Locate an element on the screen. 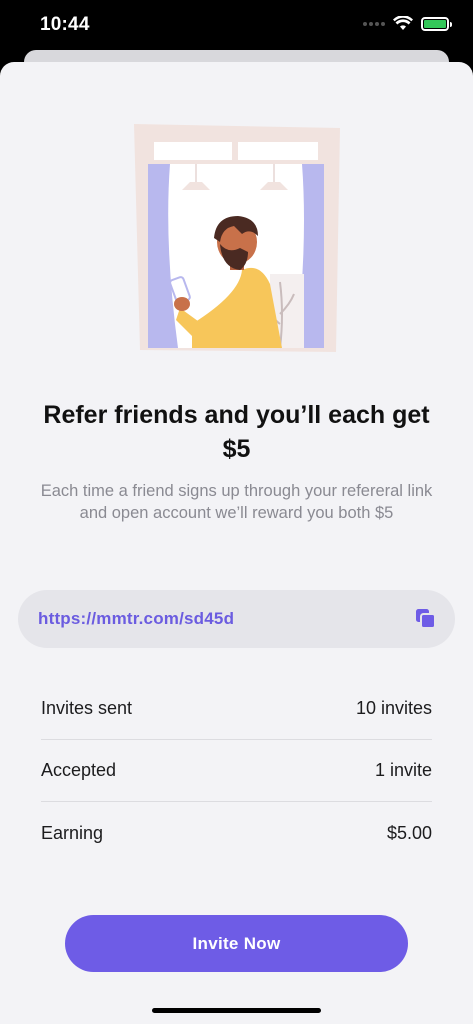 The height and width of the screenshot is (1024, 473). status-time: 10:44 is located at coordinates (65, 24).